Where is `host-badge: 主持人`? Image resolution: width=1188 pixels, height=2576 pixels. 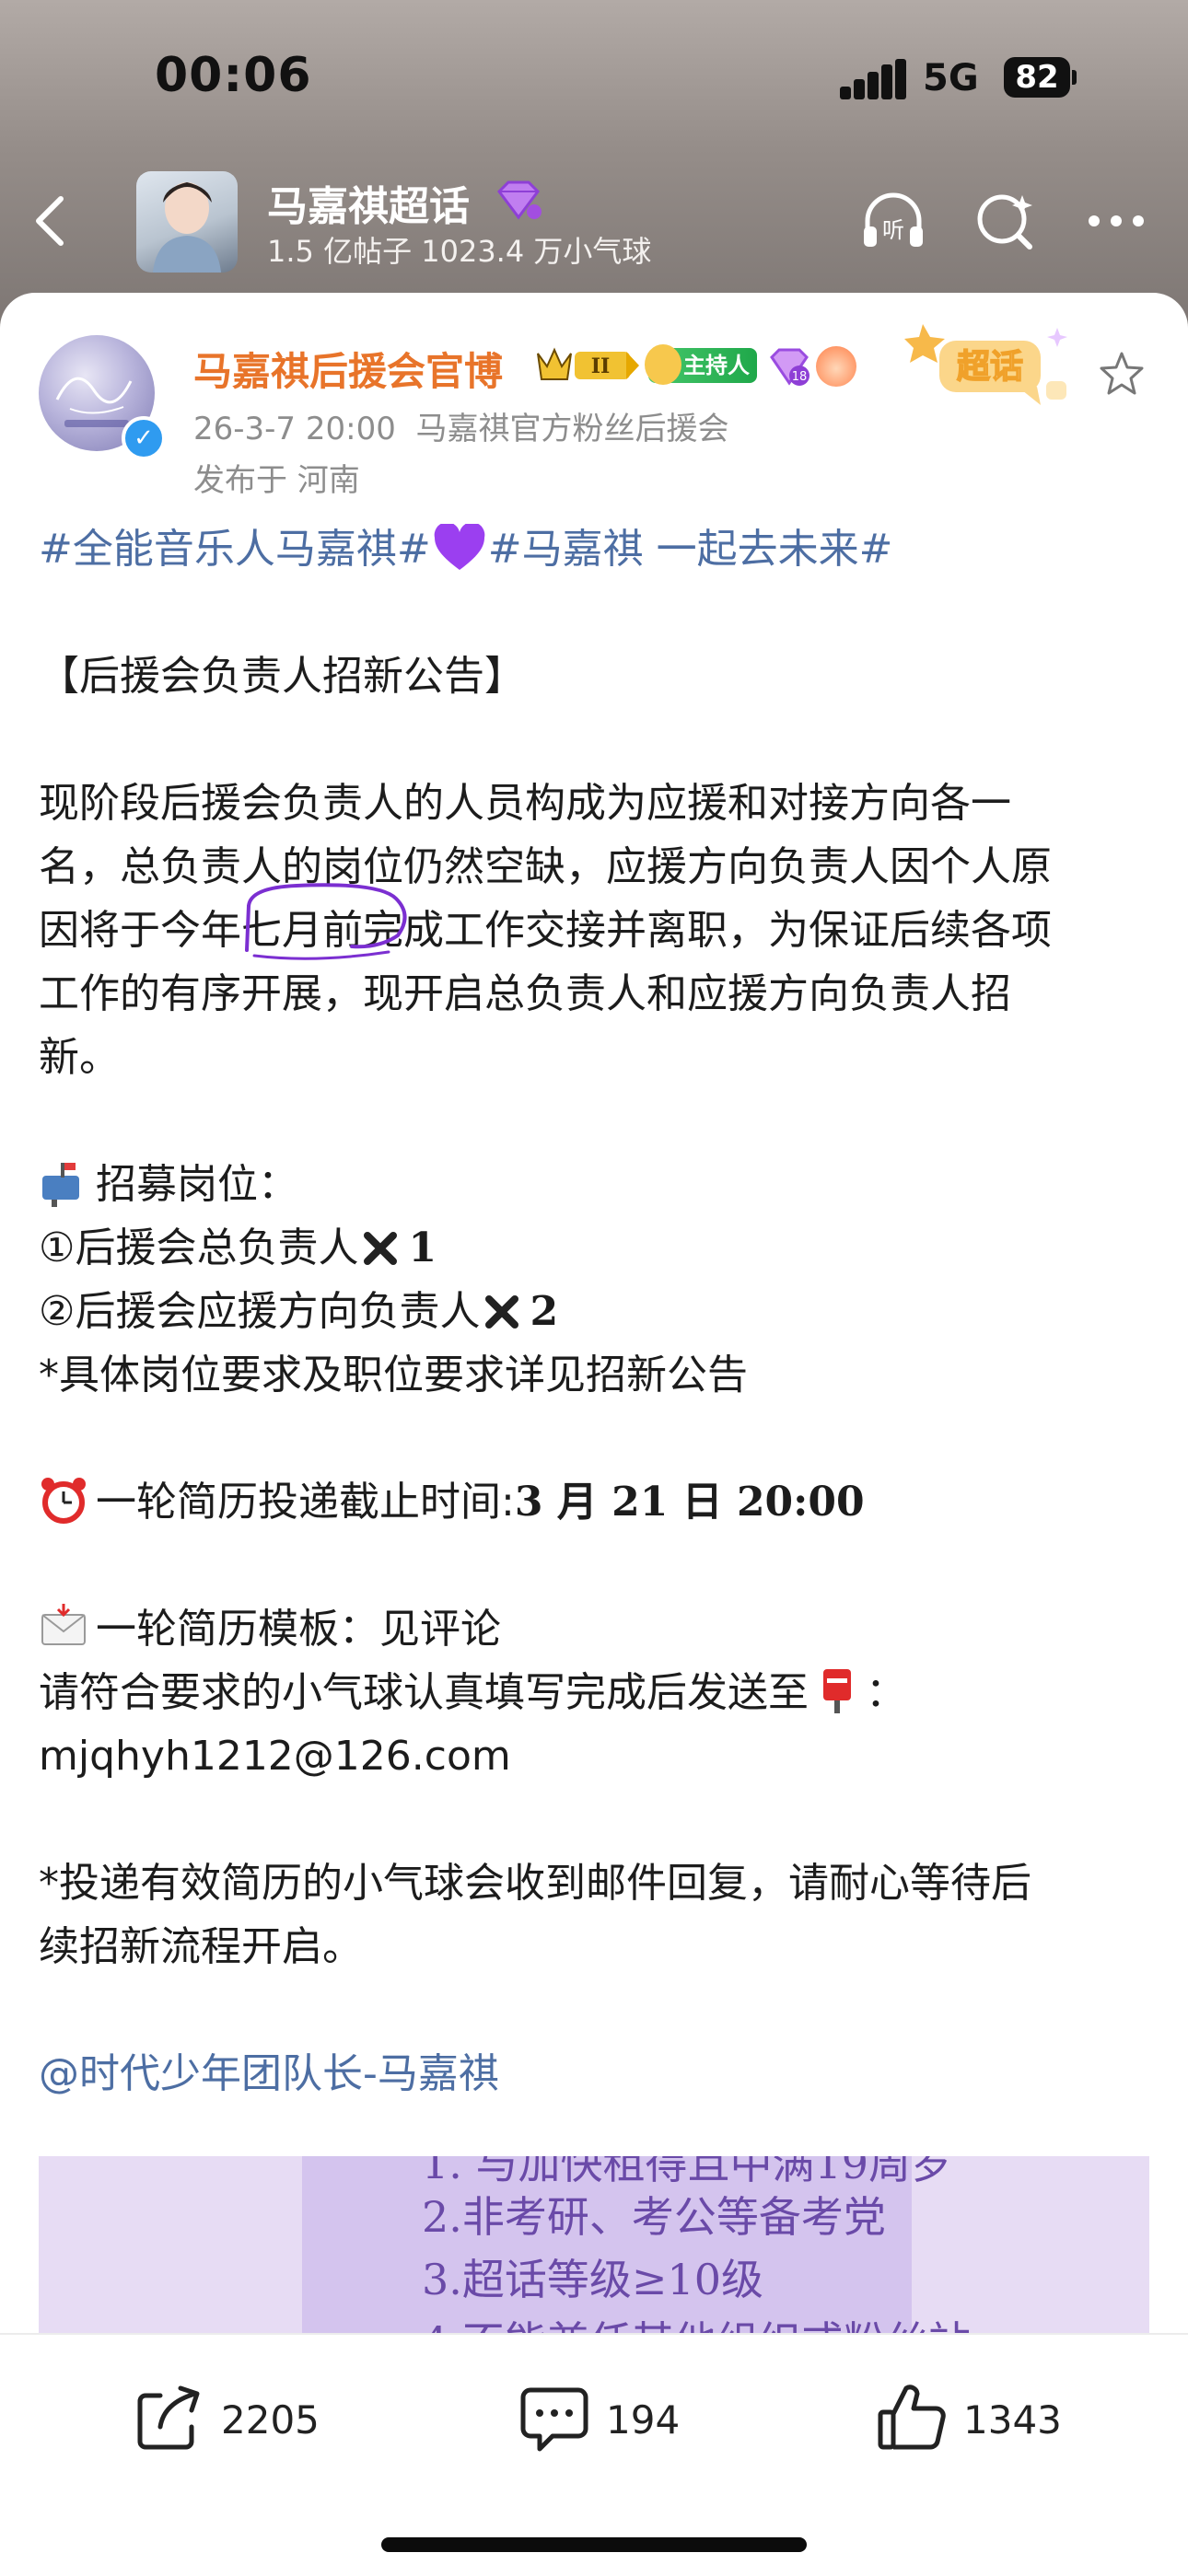
host-badge: 主持人 is located at coordinates (701, 364).